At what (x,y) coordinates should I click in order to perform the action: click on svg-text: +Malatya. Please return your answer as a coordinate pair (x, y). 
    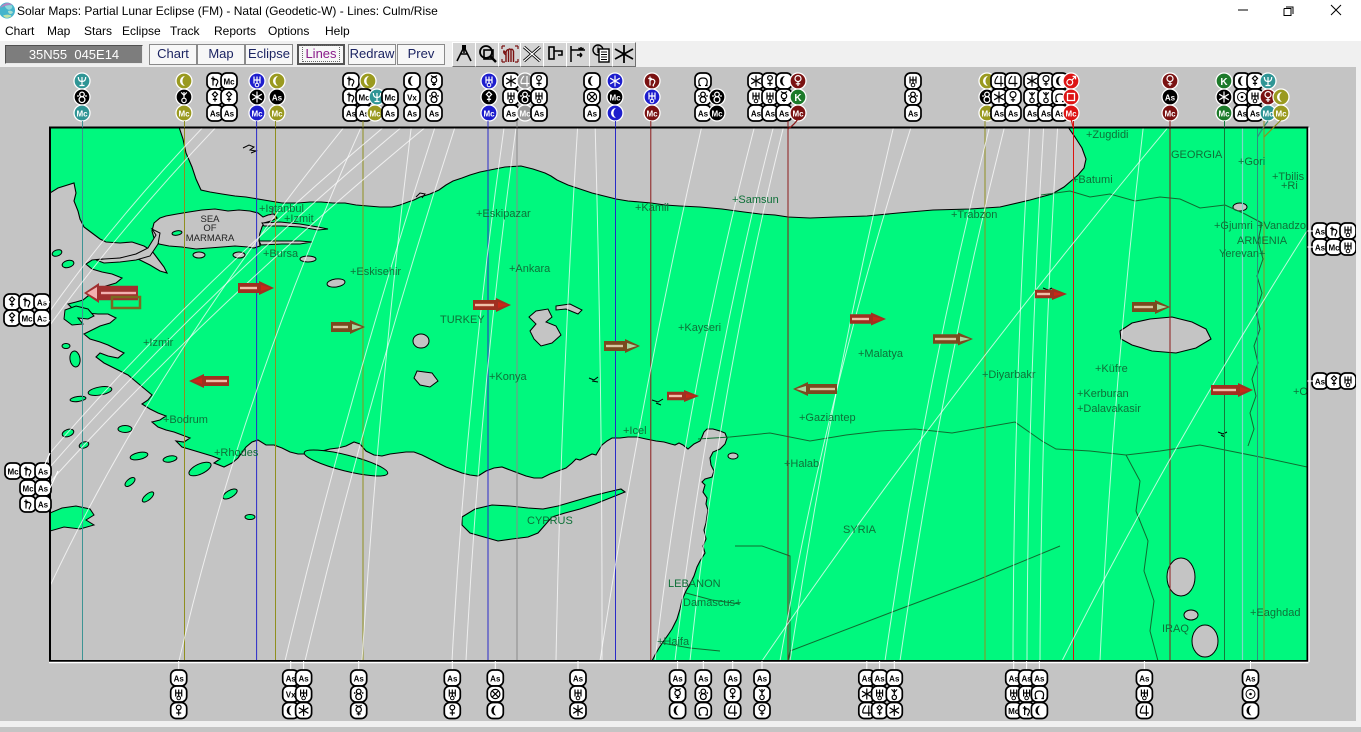
    Looking at the image, I should click on (881, 354).